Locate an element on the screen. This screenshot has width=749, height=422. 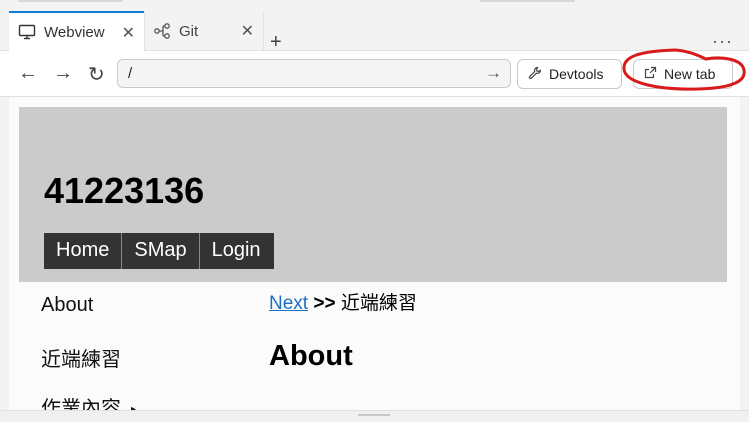
next-link: Next is located at coordinates (288, 303).